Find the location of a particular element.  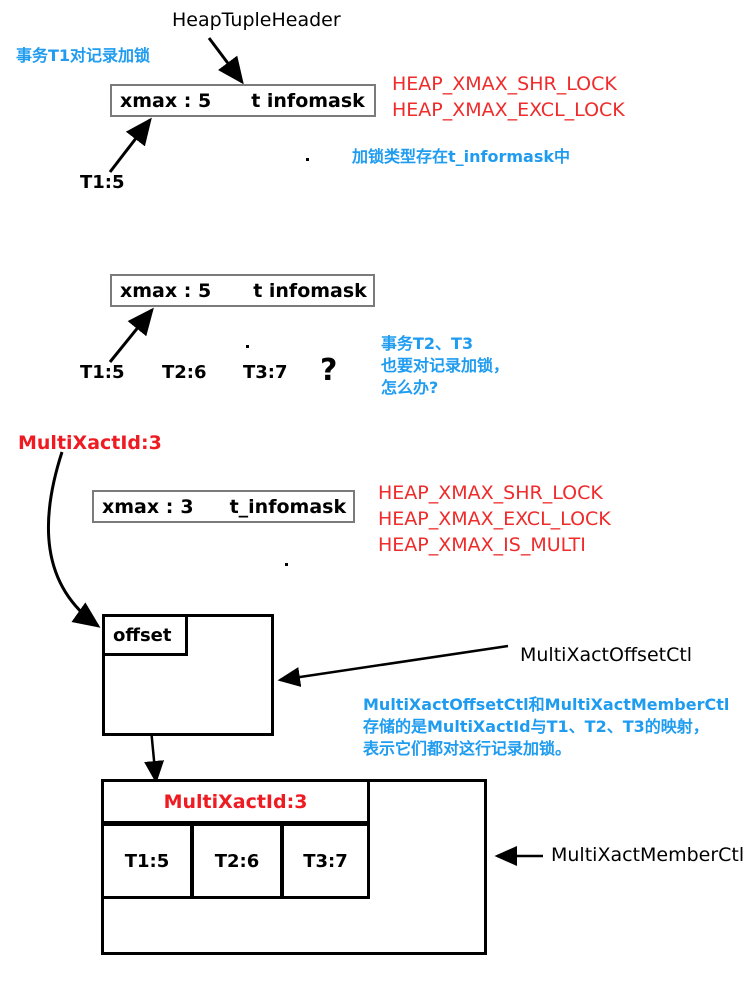

box2-infomask-label: t infomask is located at coordinates (310, 290).